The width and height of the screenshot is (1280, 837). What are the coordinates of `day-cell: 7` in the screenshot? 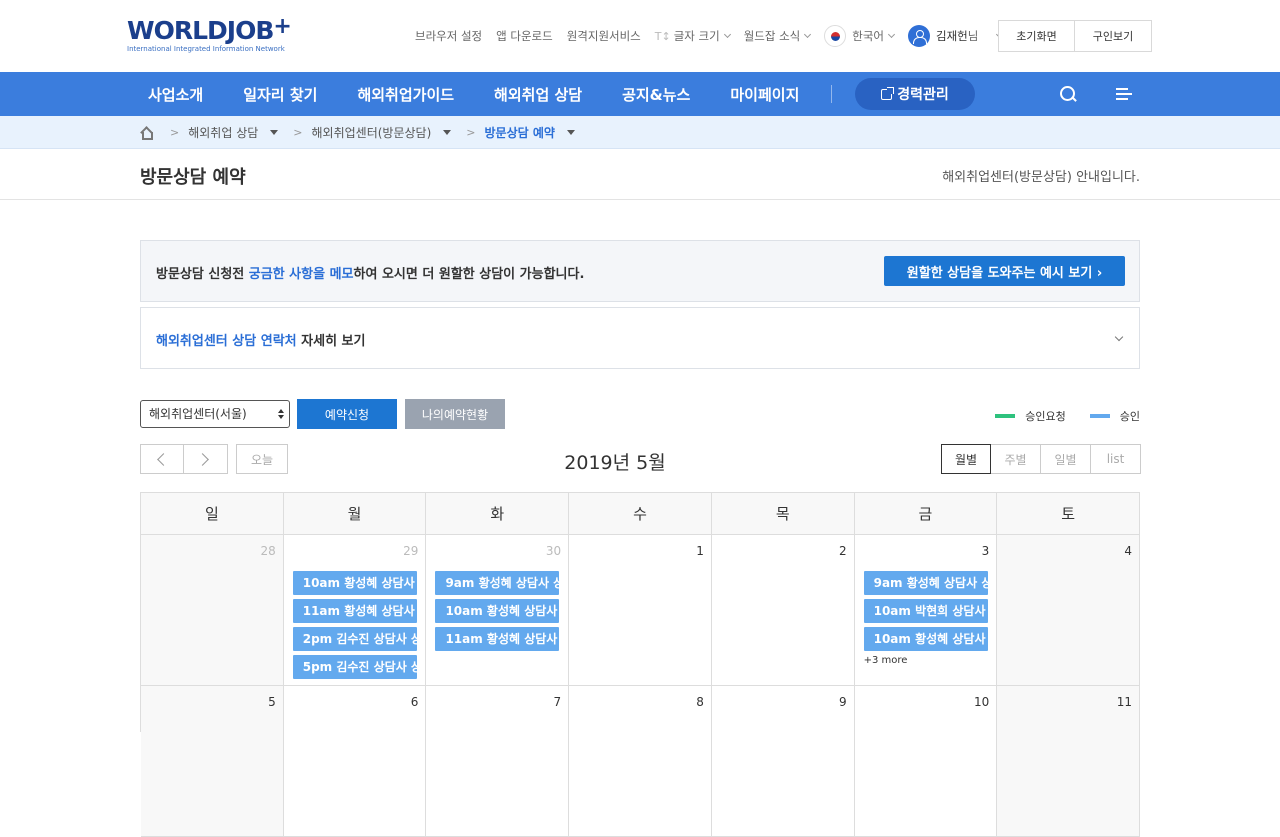 It's located at (498, 761).